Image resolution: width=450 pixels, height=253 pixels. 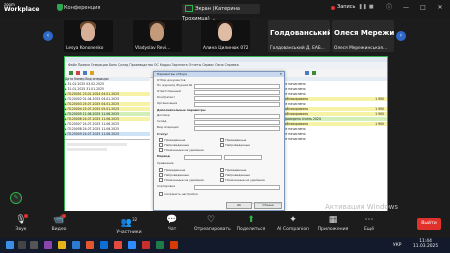 I want to click on deleted-checkbox: Помеченные на удаление, so click(x=181, y=150).